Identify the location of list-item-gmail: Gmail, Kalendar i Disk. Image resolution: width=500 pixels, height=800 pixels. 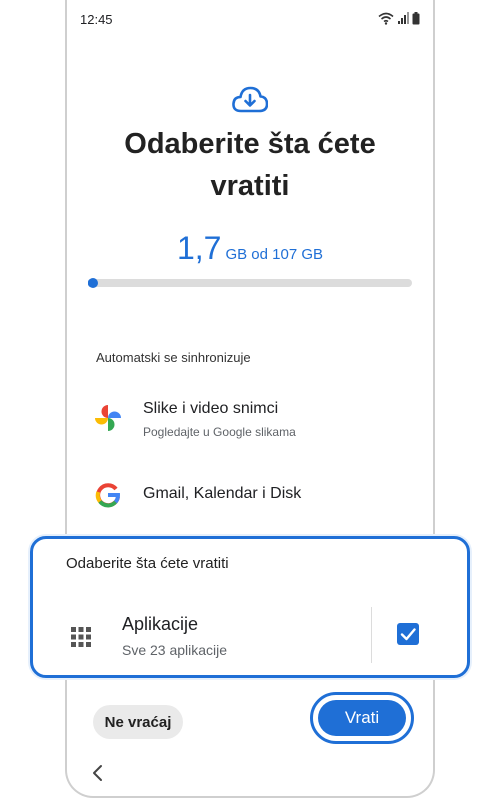
(255, 495).